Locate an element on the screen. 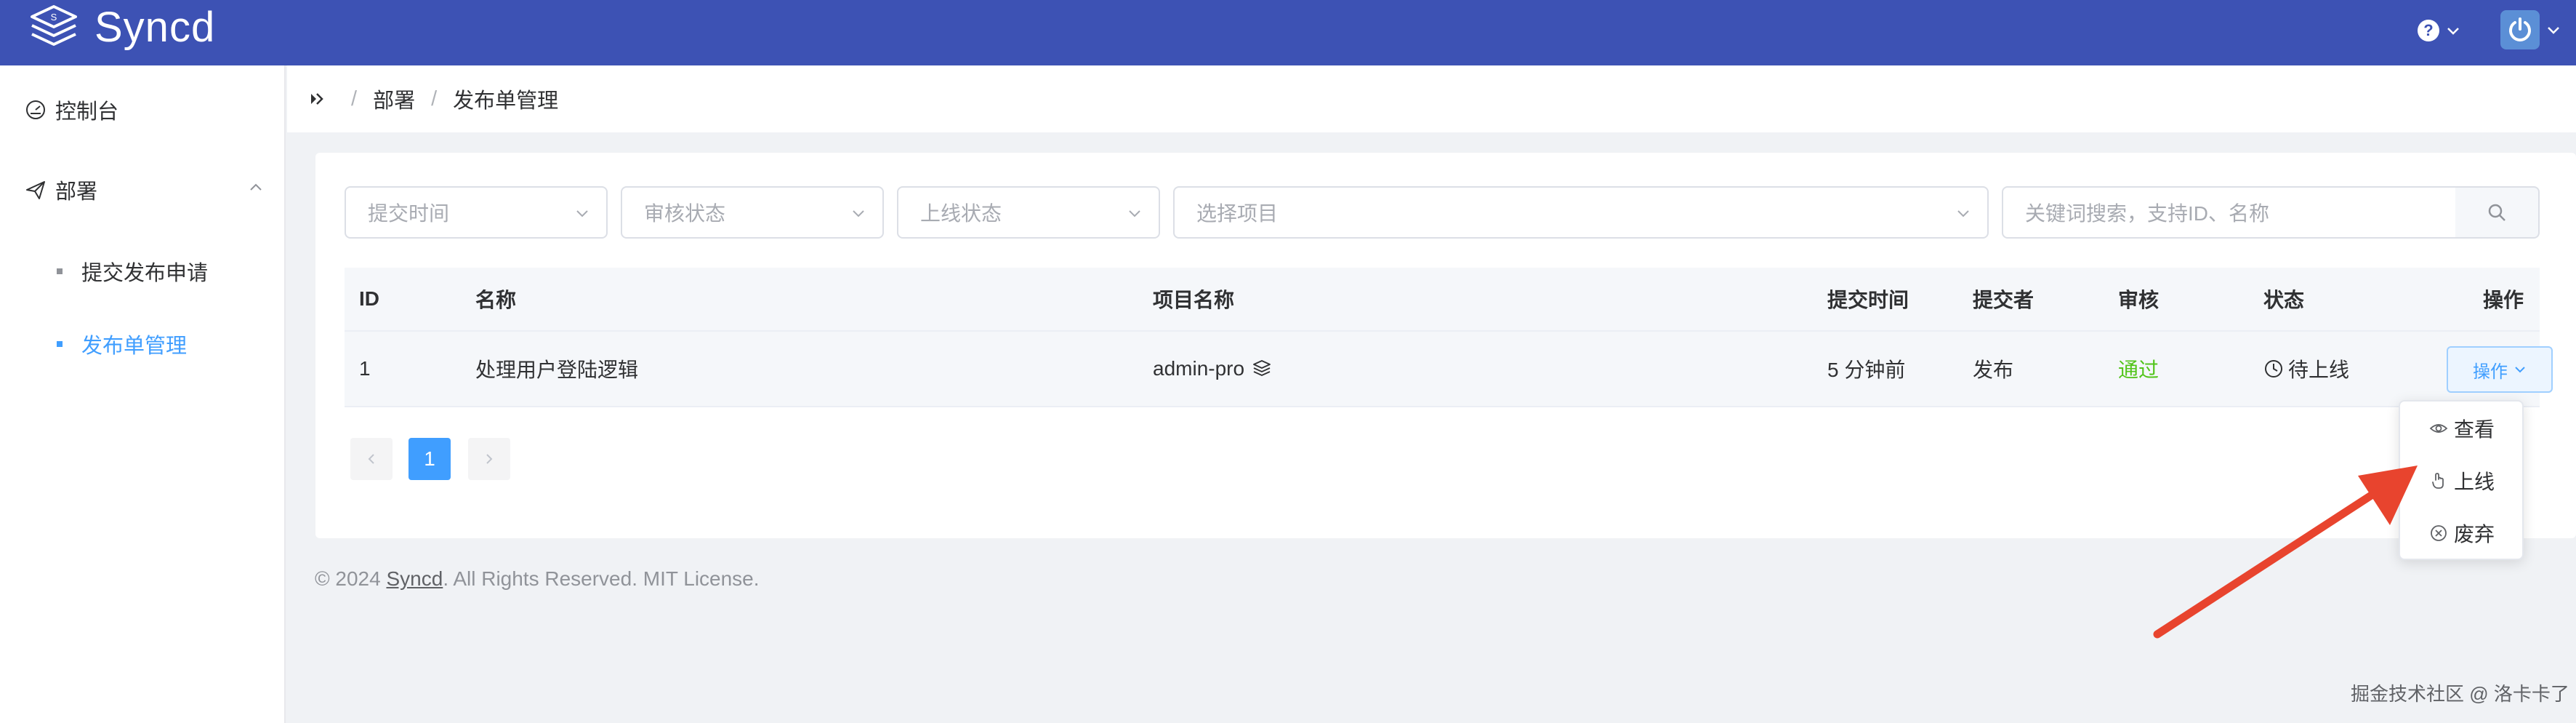 The image size is (2576, 723). sidebar-subitem-label: 提交发布申请 is located at coordinates (145, 273).